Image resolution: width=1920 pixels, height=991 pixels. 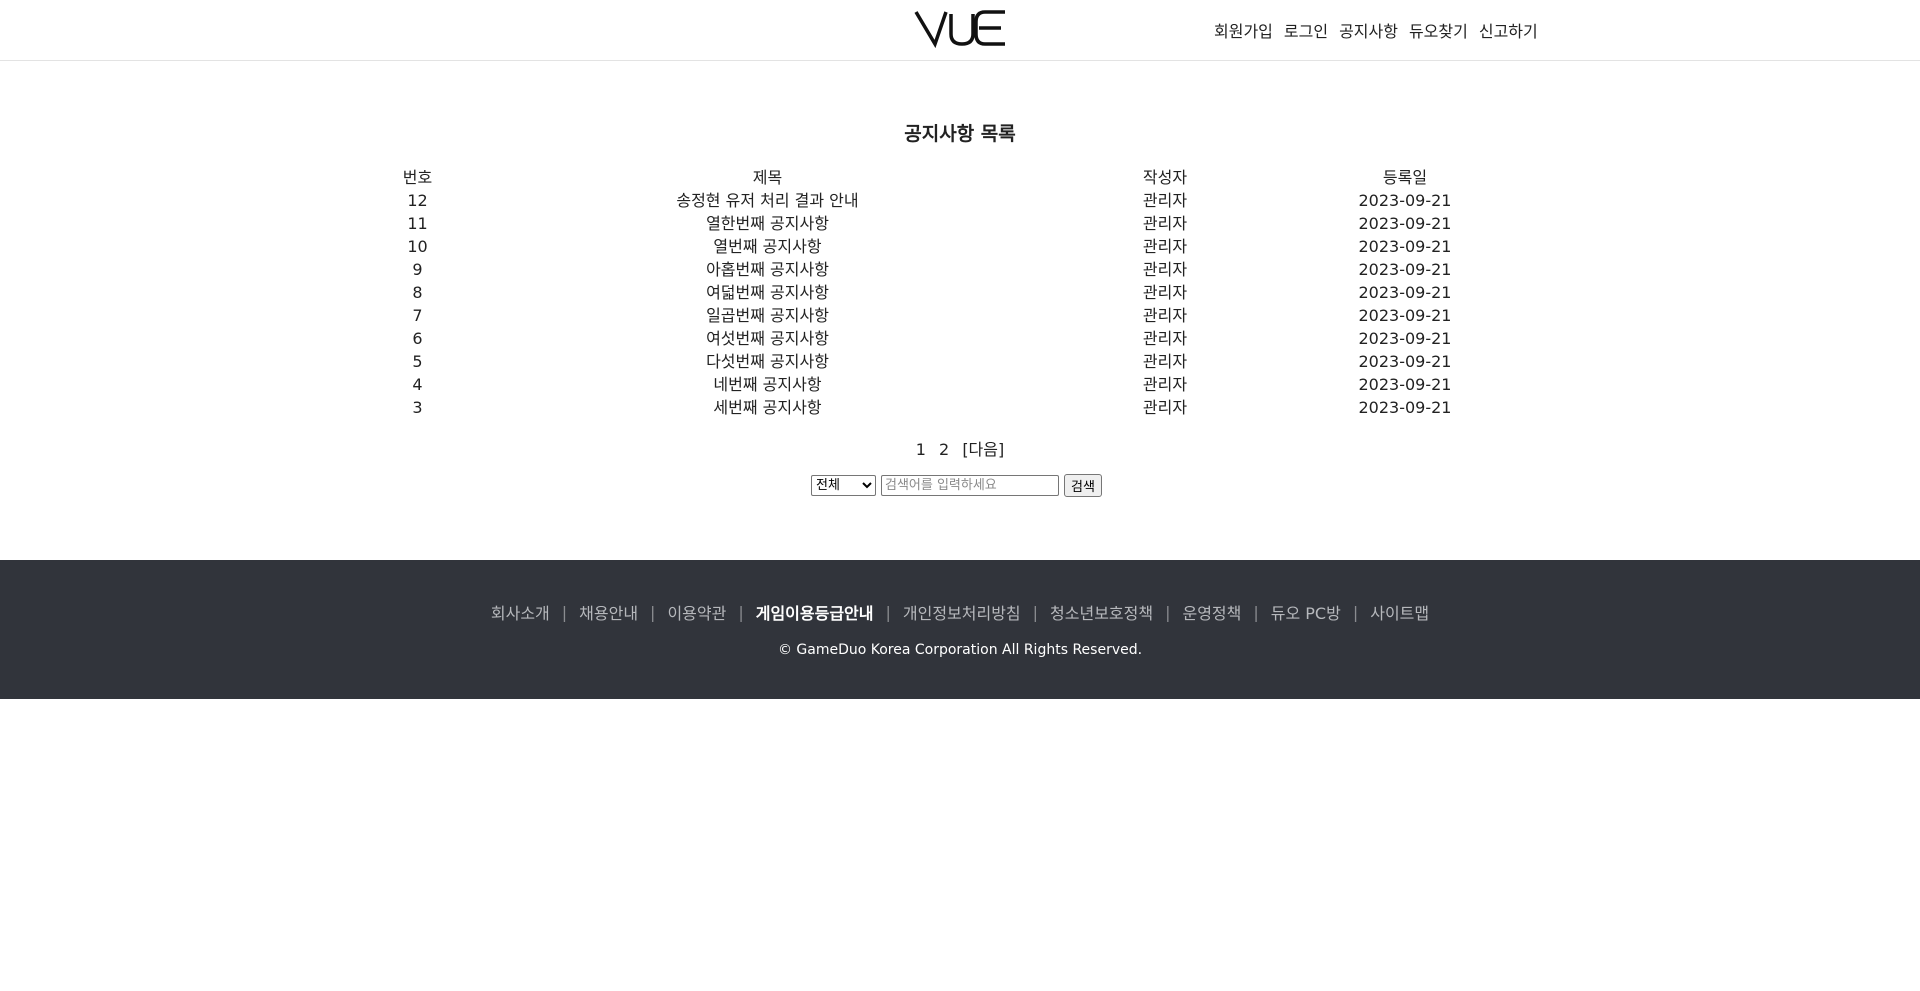 I want to click on top-nav: 회원가입 로그인 공지사항 듀오찾기 신고하기, so click(x=1376, y=30).